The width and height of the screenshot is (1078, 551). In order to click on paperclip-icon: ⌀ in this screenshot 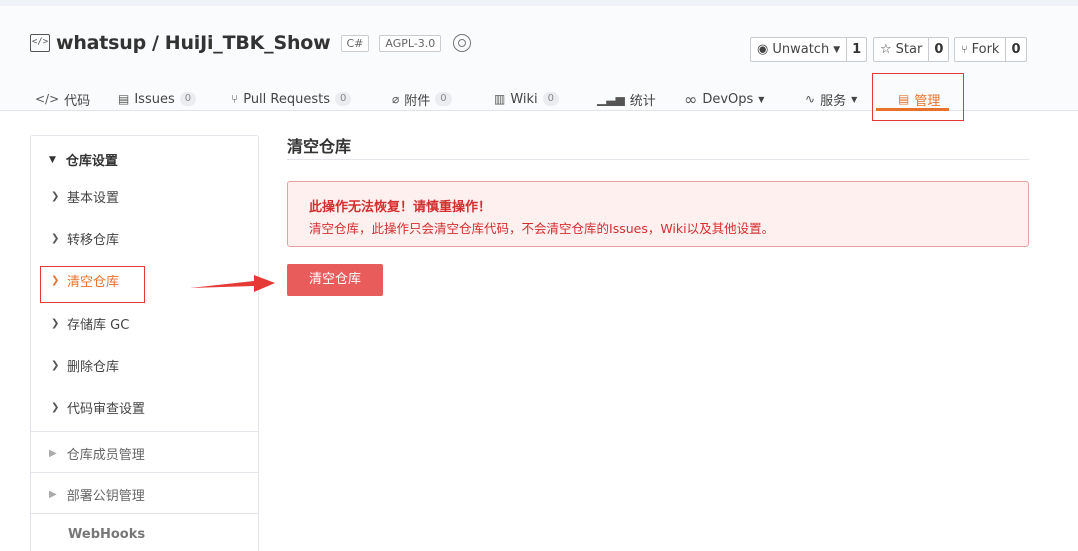, I will do `click(396, 99)`.